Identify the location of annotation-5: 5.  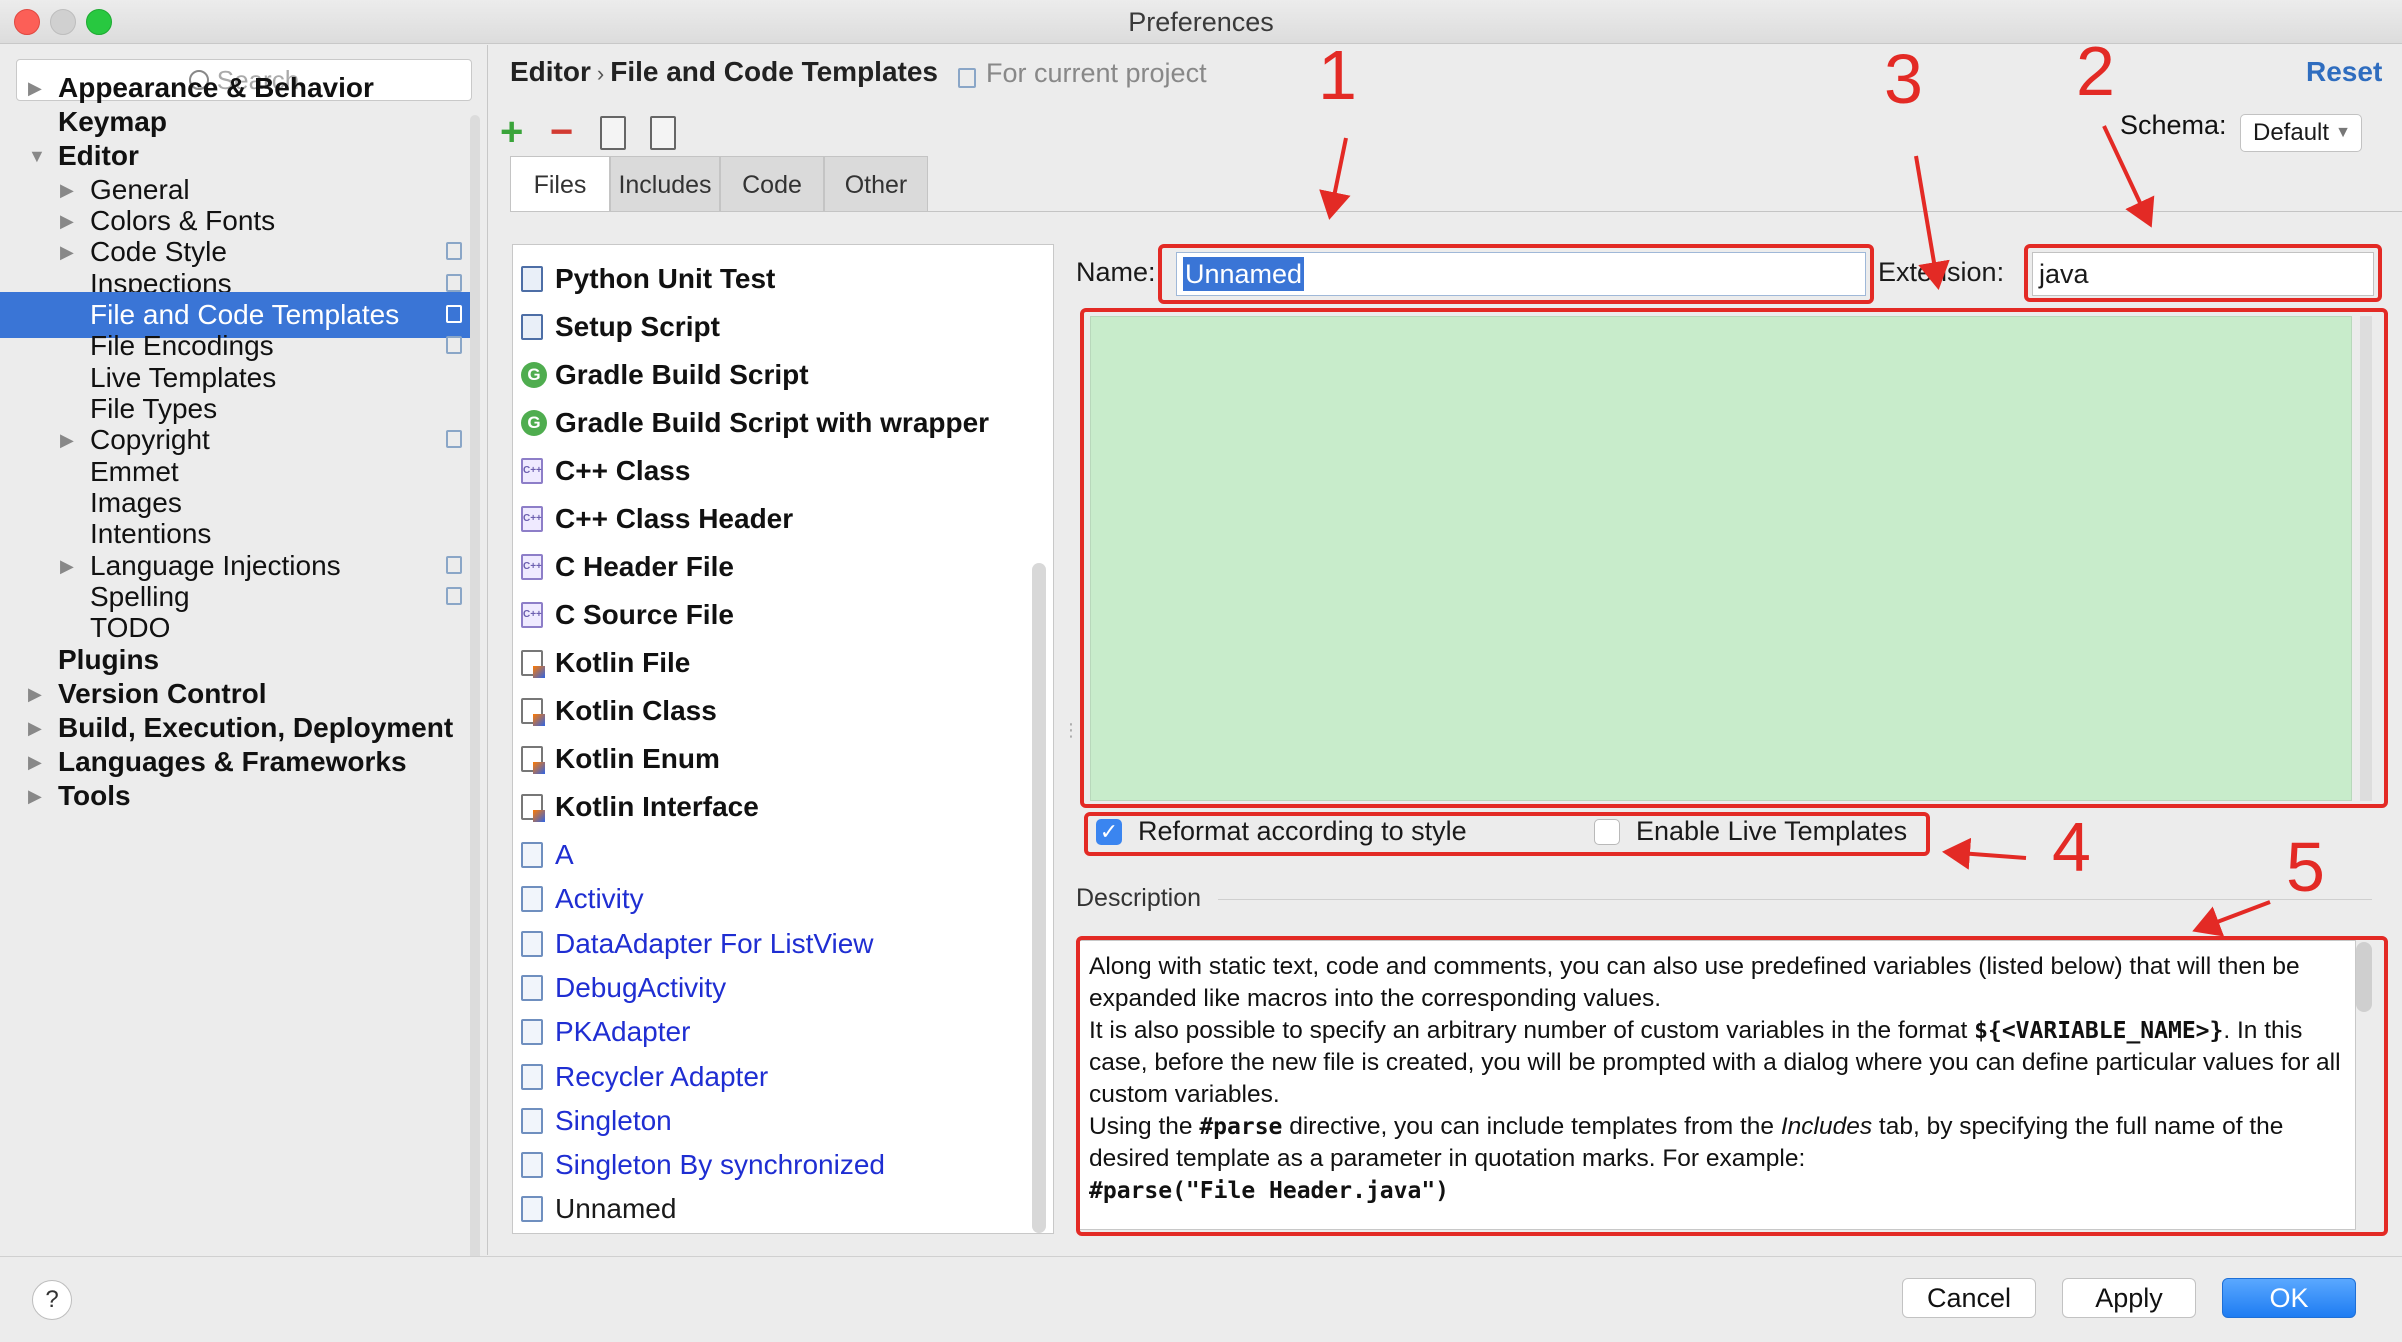
(2305, 867).